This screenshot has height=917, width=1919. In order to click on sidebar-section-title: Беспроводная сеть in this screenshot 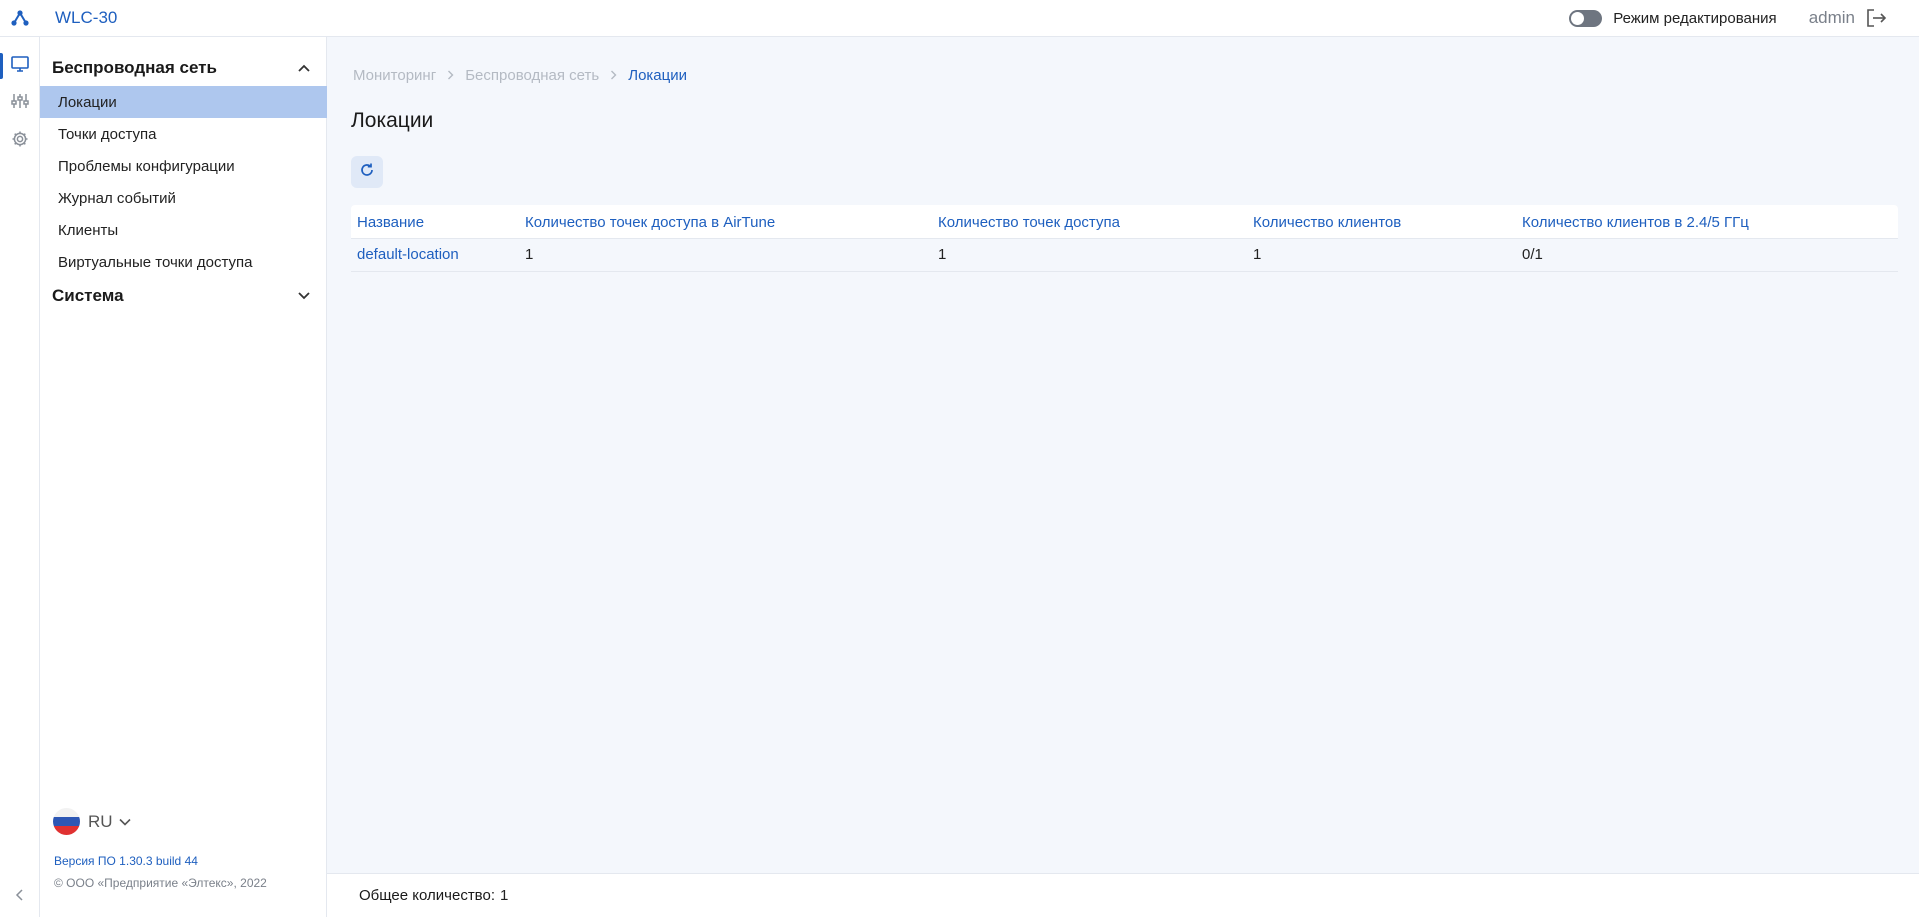, I will do `click(134, 67)`.